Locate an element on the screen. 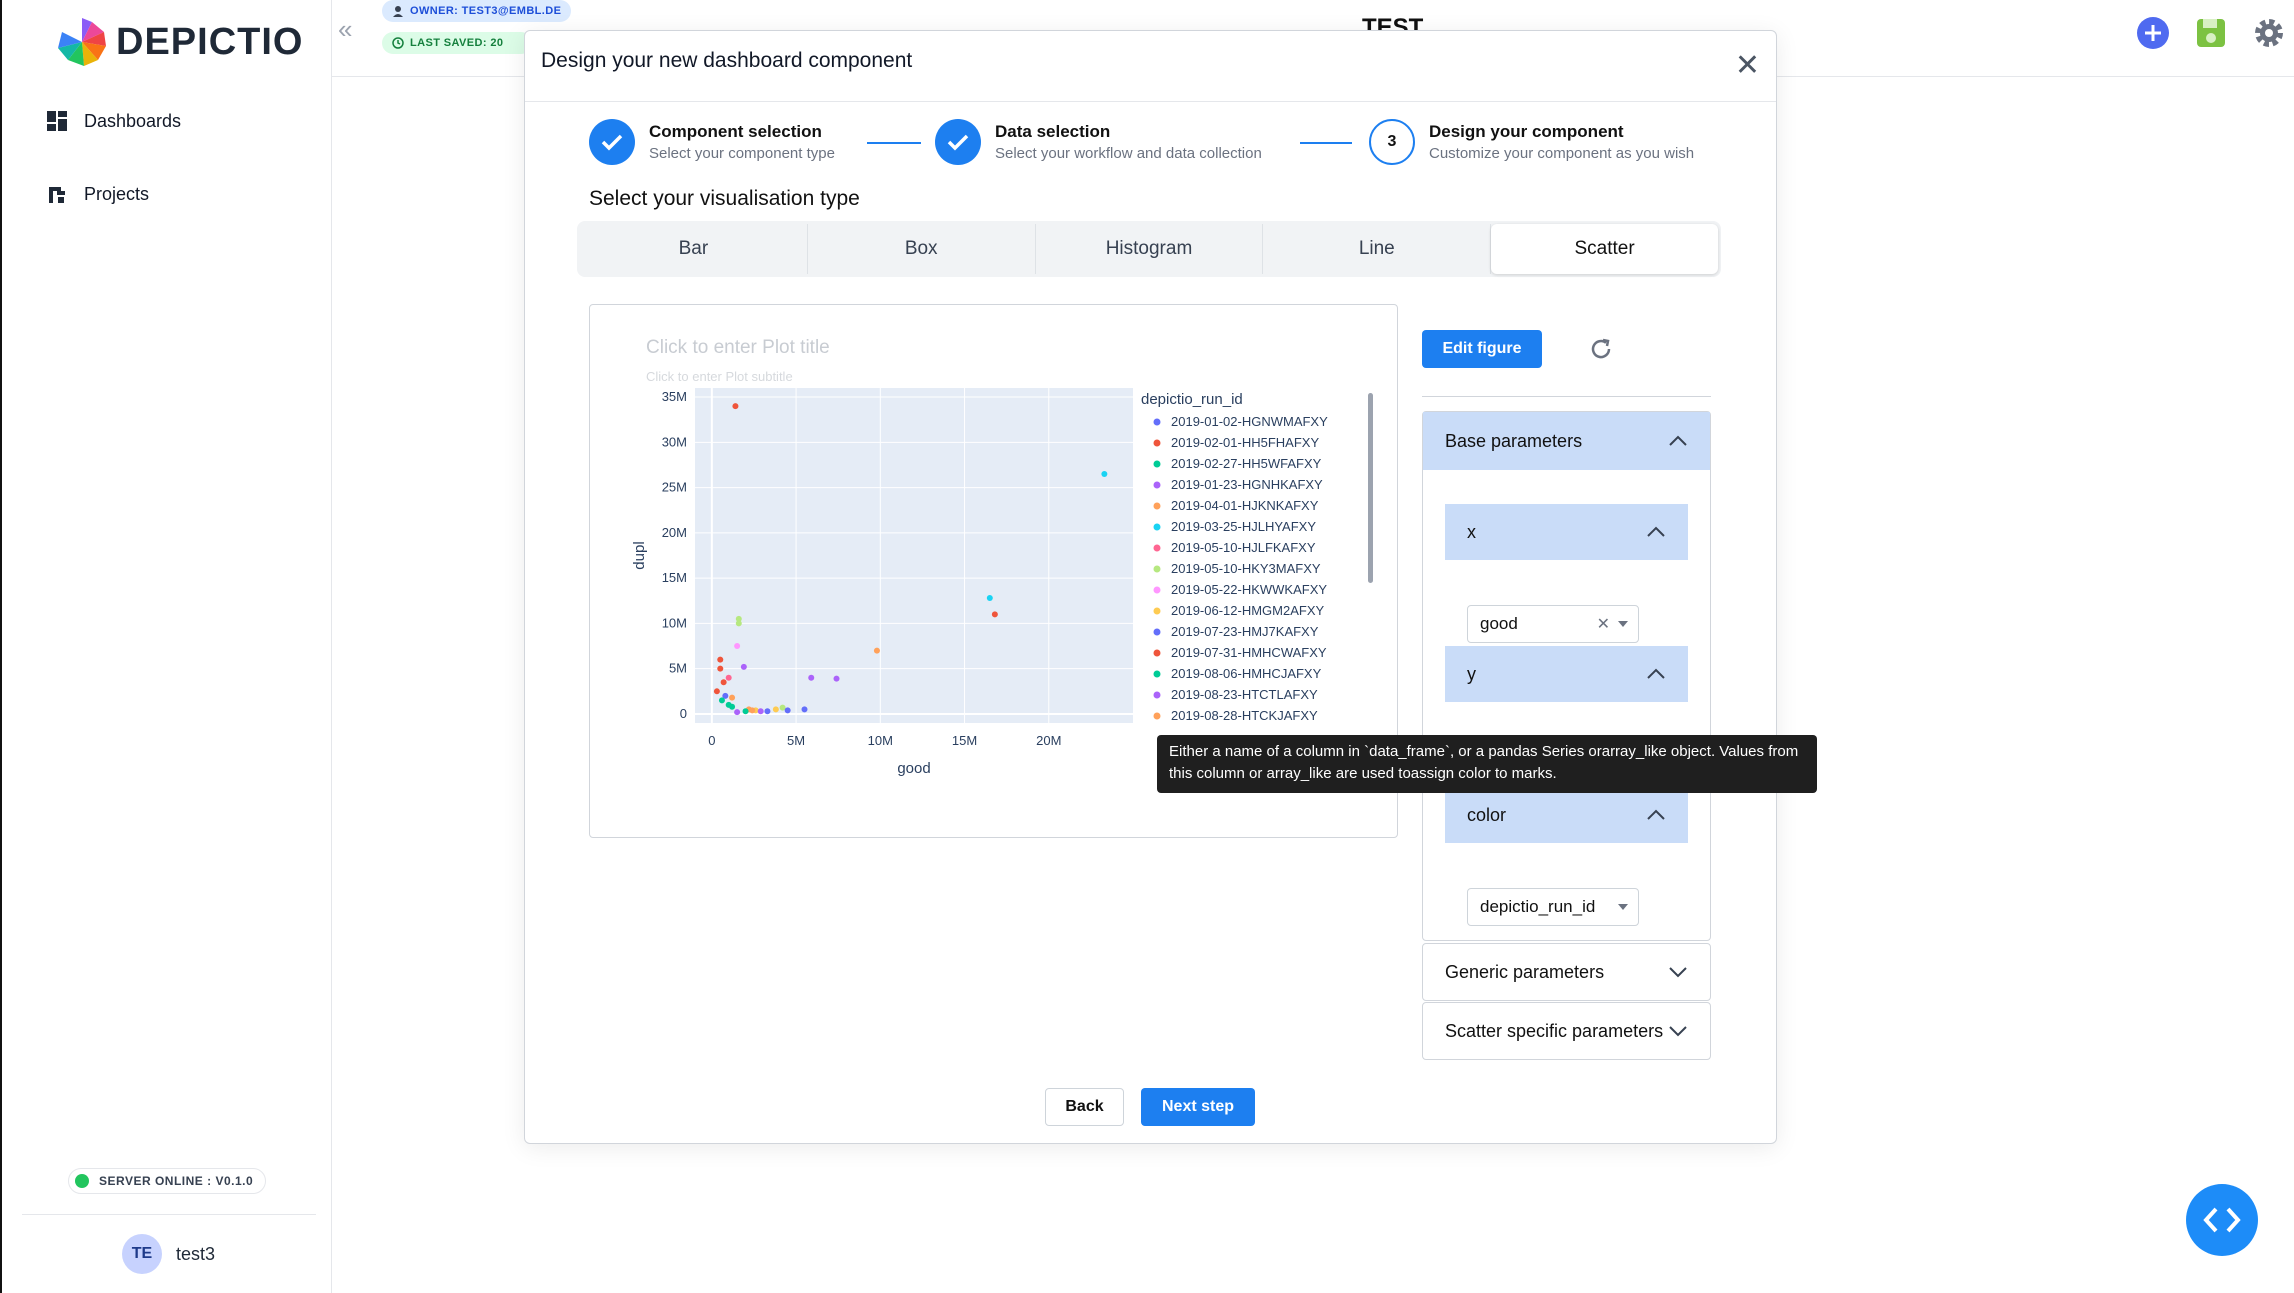  chevron-up-icon is located at coordinates (1656, 531).